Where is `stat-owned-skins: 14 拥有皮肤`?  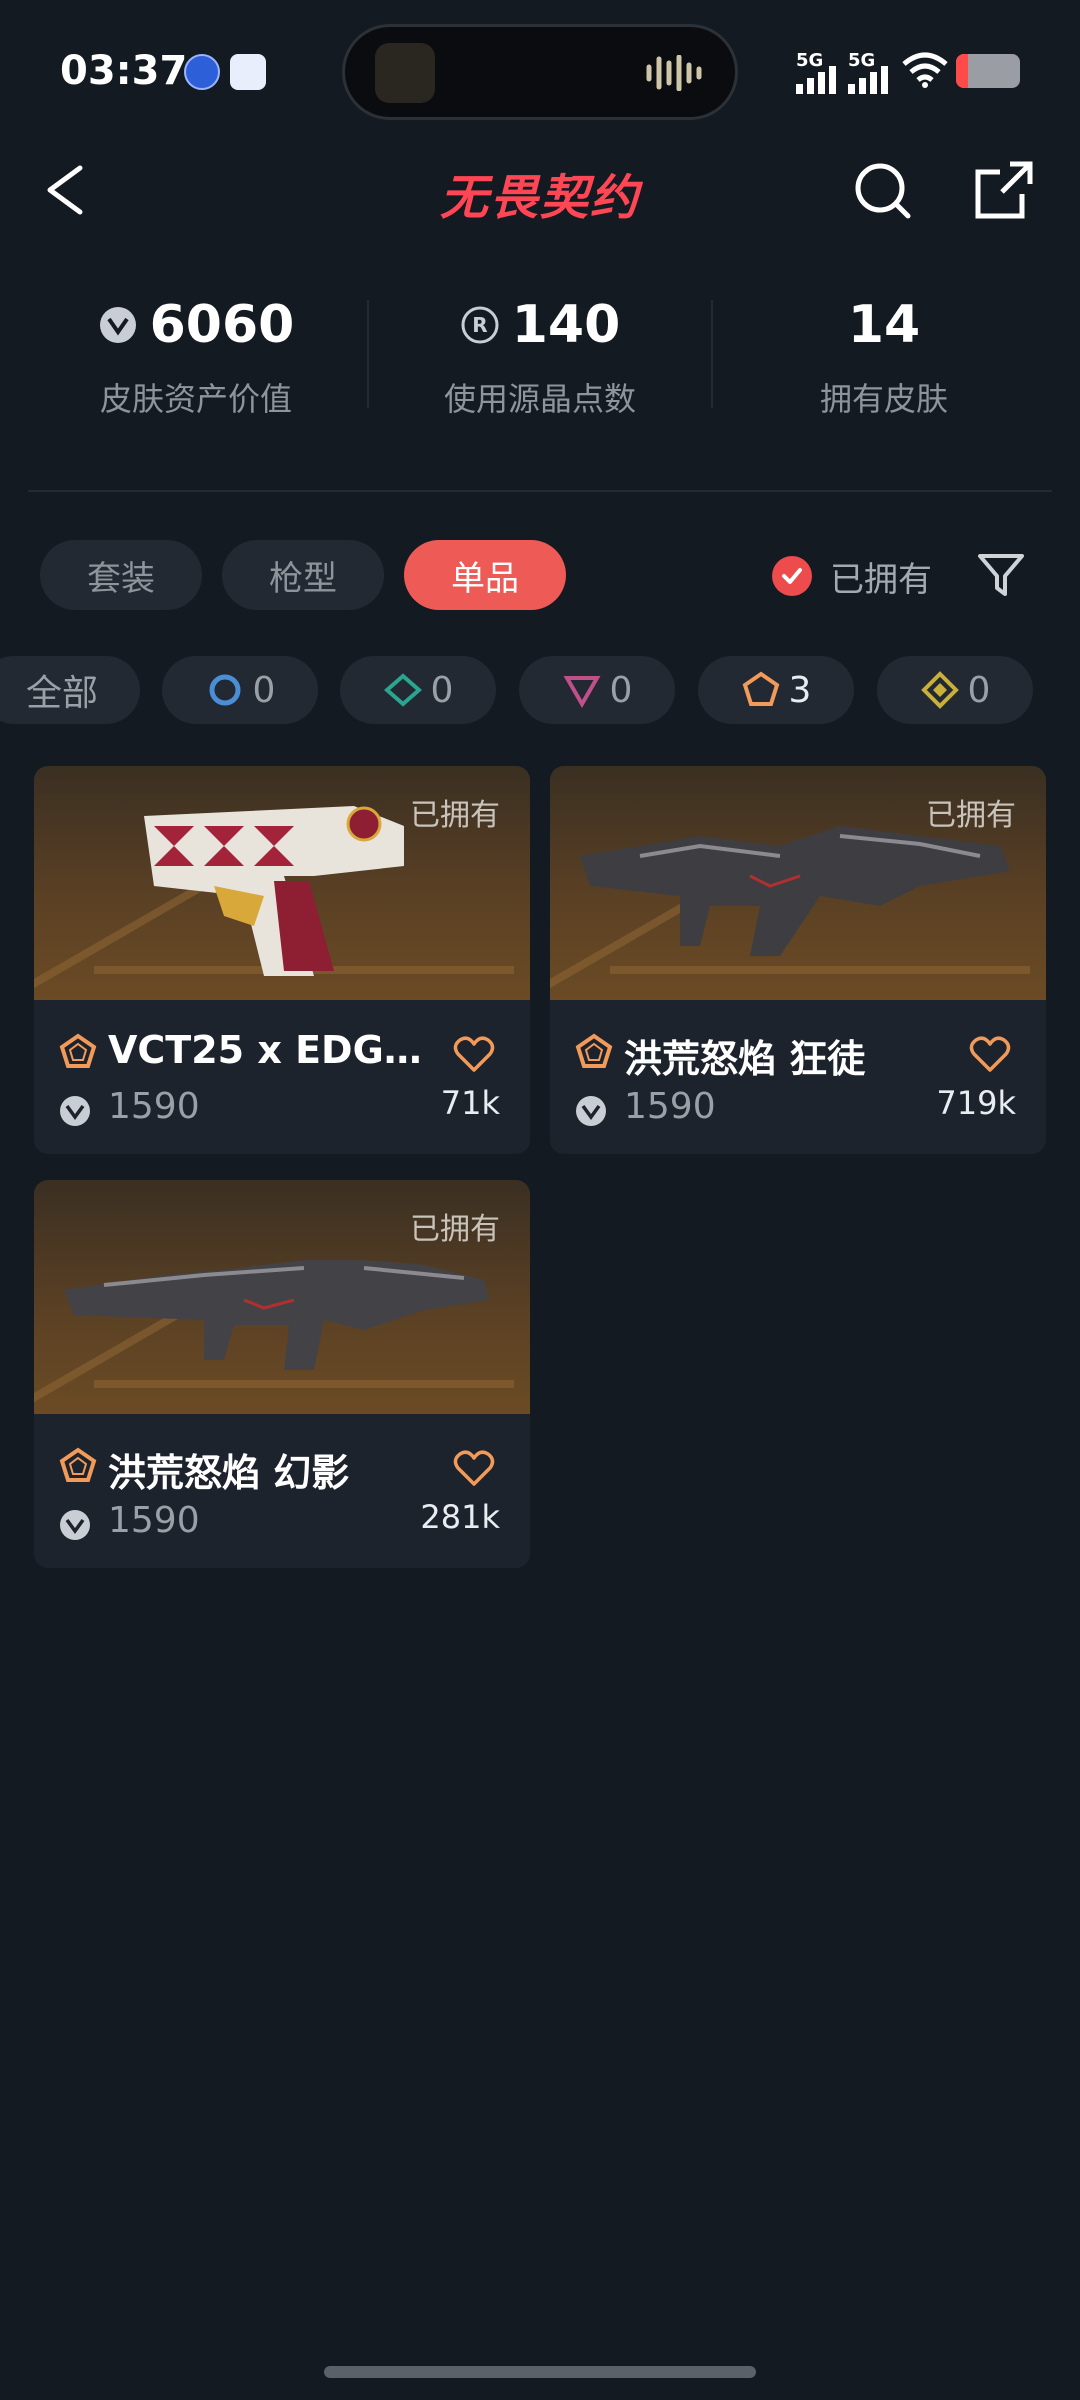
stat-owned-skins: 14 拥有皮肤 is located at coordinates (884, 355).